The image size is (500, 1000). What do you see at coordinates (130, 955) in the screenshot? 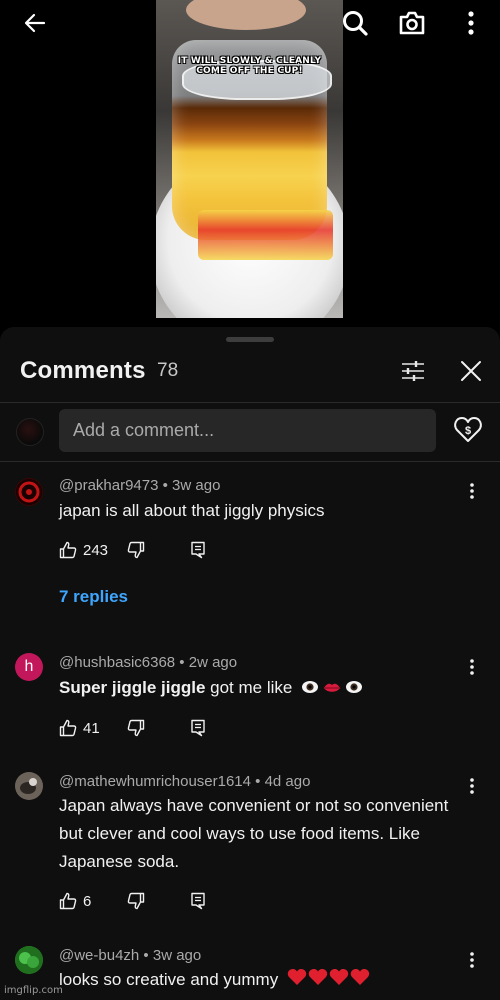
I see `comment-meta: @we-bu4zh • 3w ago` at bounding box center [130, 955].